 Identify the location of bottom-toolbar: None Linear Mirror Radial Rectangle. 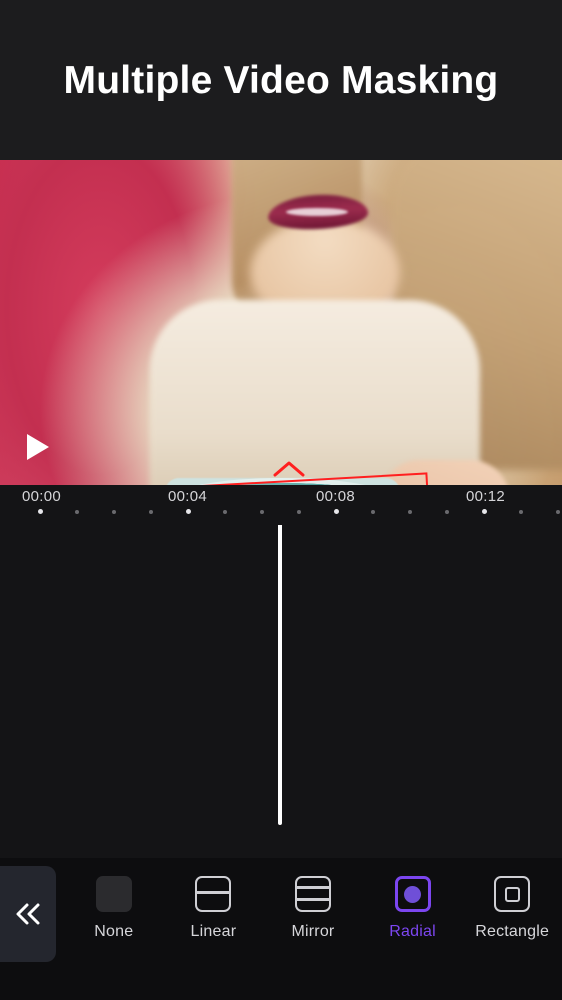
(281, 929).